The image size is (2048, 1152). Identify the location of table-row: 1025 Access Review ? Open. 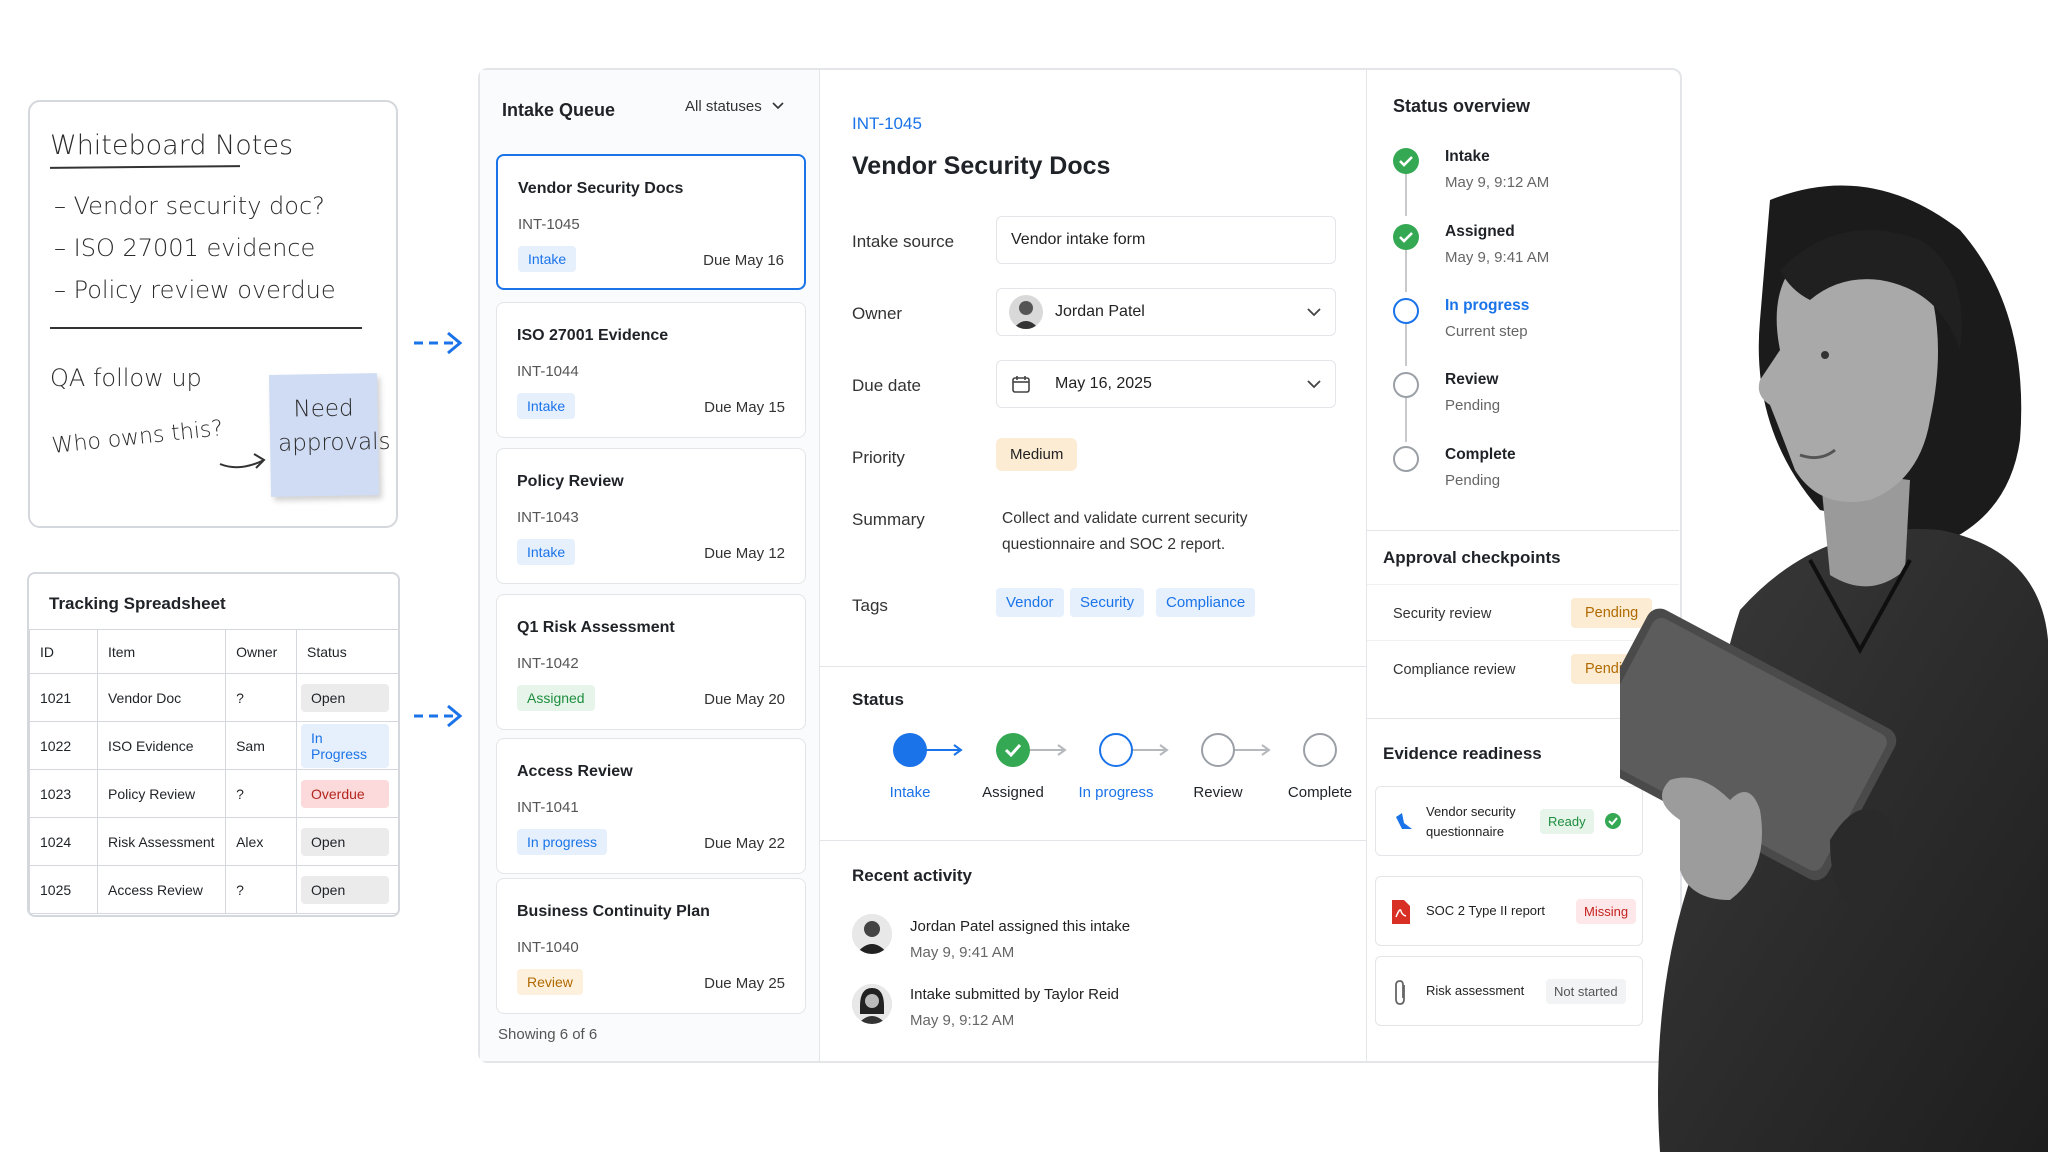
(213, 889).